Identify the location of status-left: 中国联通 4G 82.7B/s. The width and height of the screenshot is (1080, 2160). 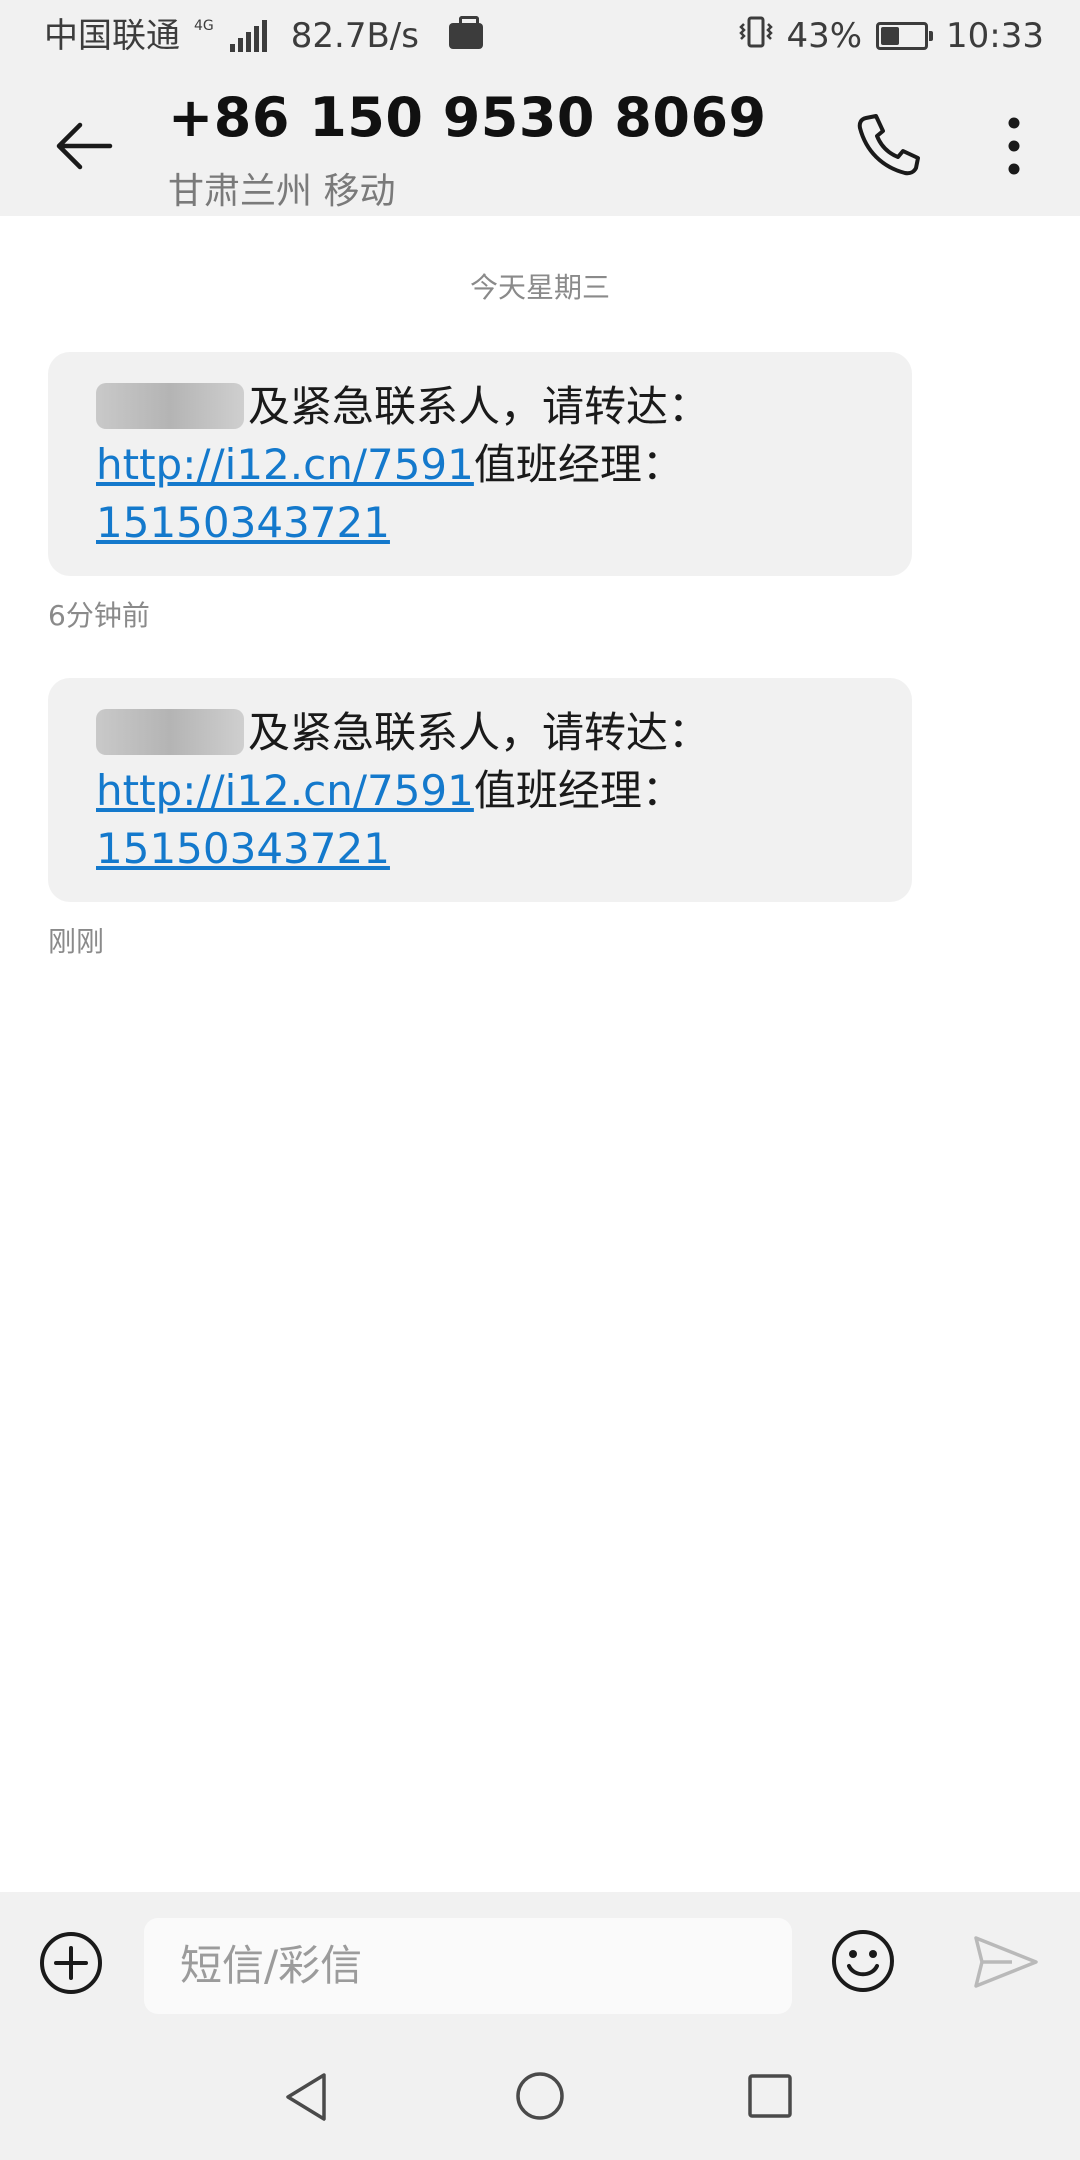
(263, 36).